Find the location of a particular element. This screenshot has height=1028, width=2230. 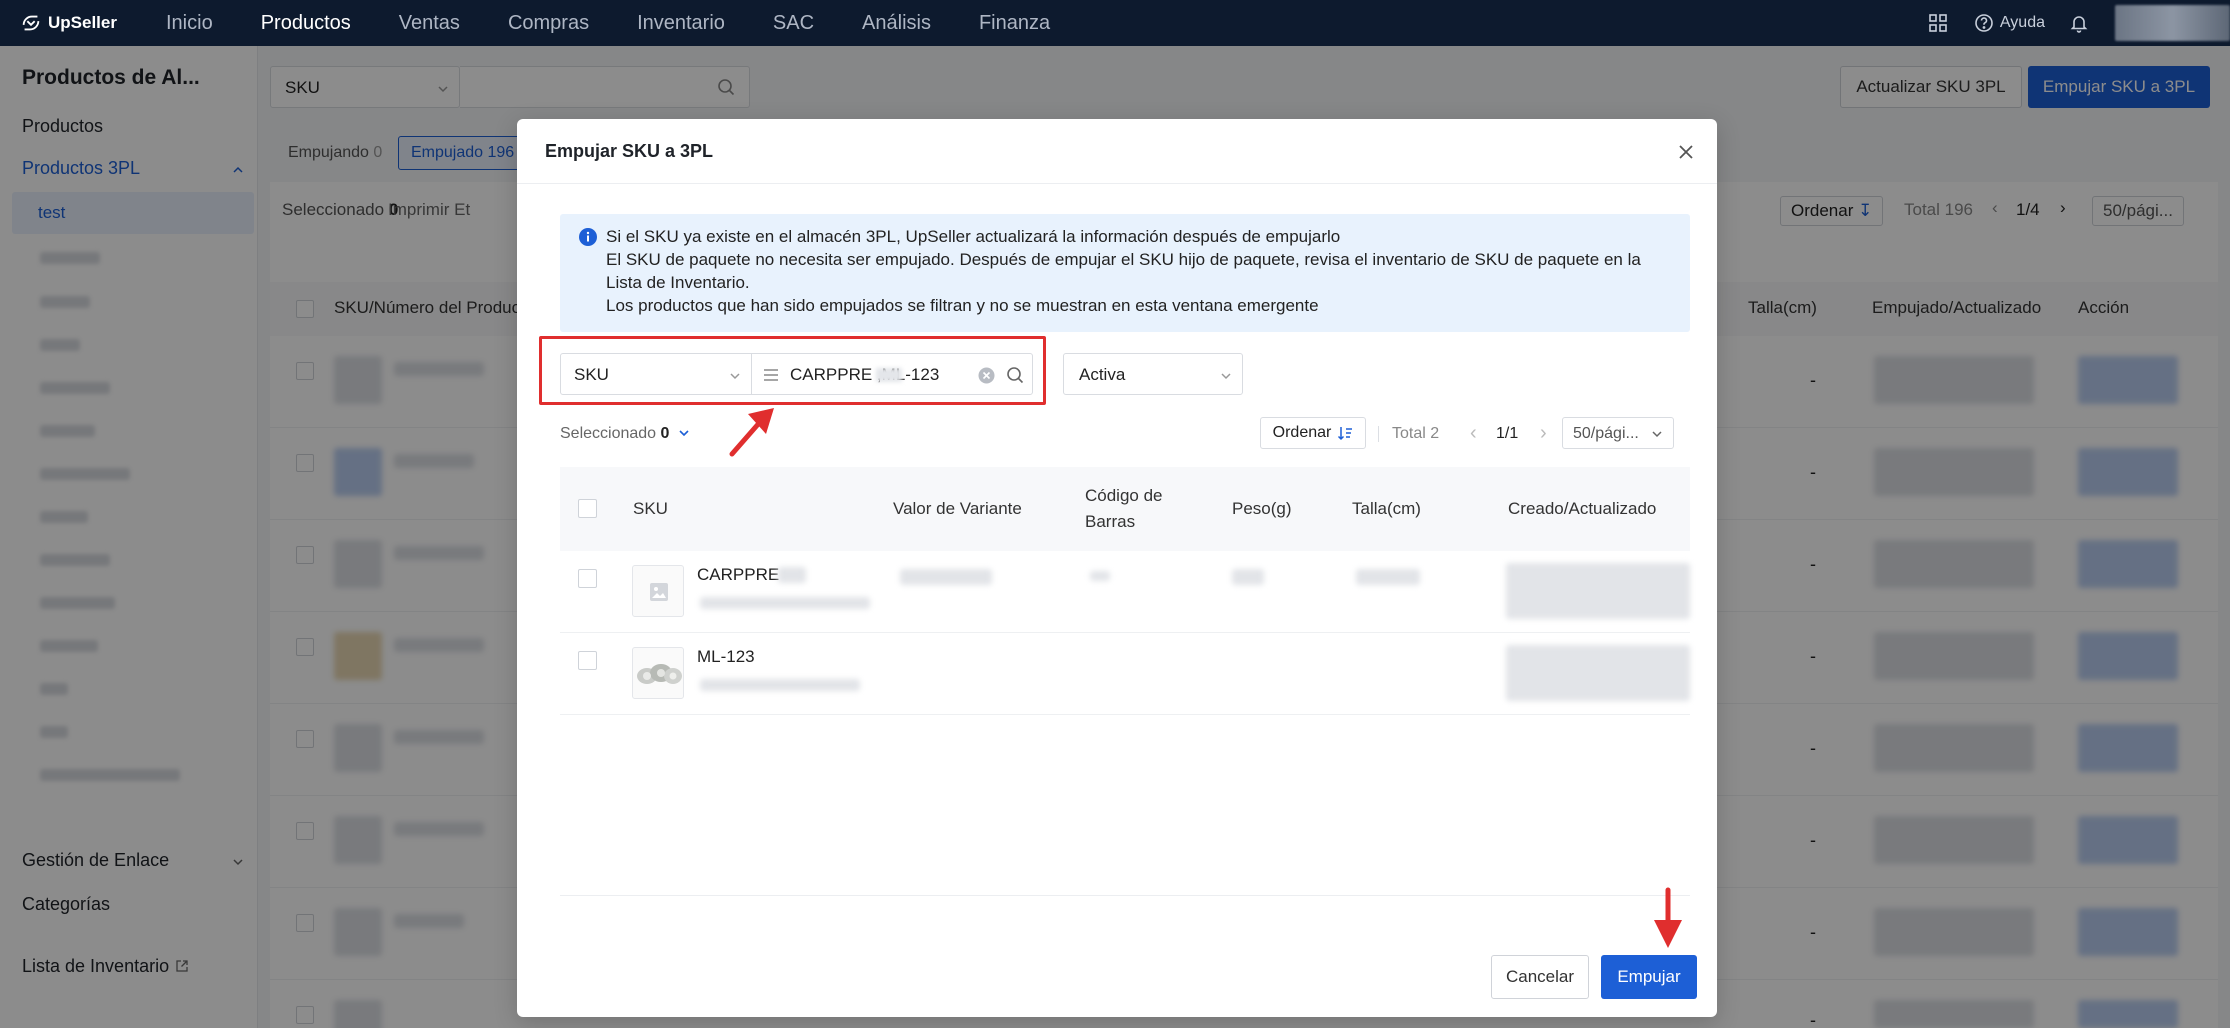

nav-sac: SAC is located at coordinates (793, 23).